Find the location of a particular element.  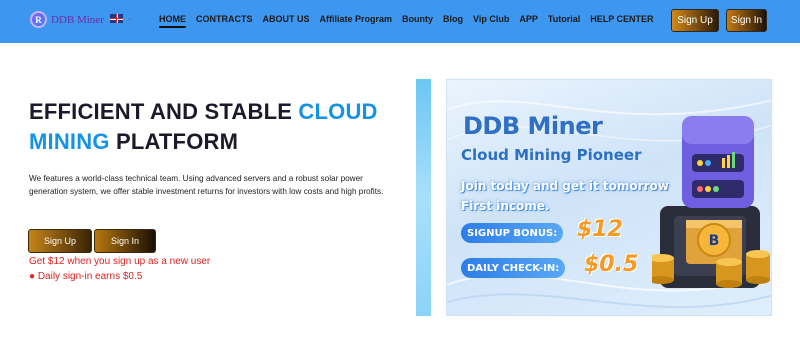

hero-signup-button: Sign Up is located at coordinates (60, 241).